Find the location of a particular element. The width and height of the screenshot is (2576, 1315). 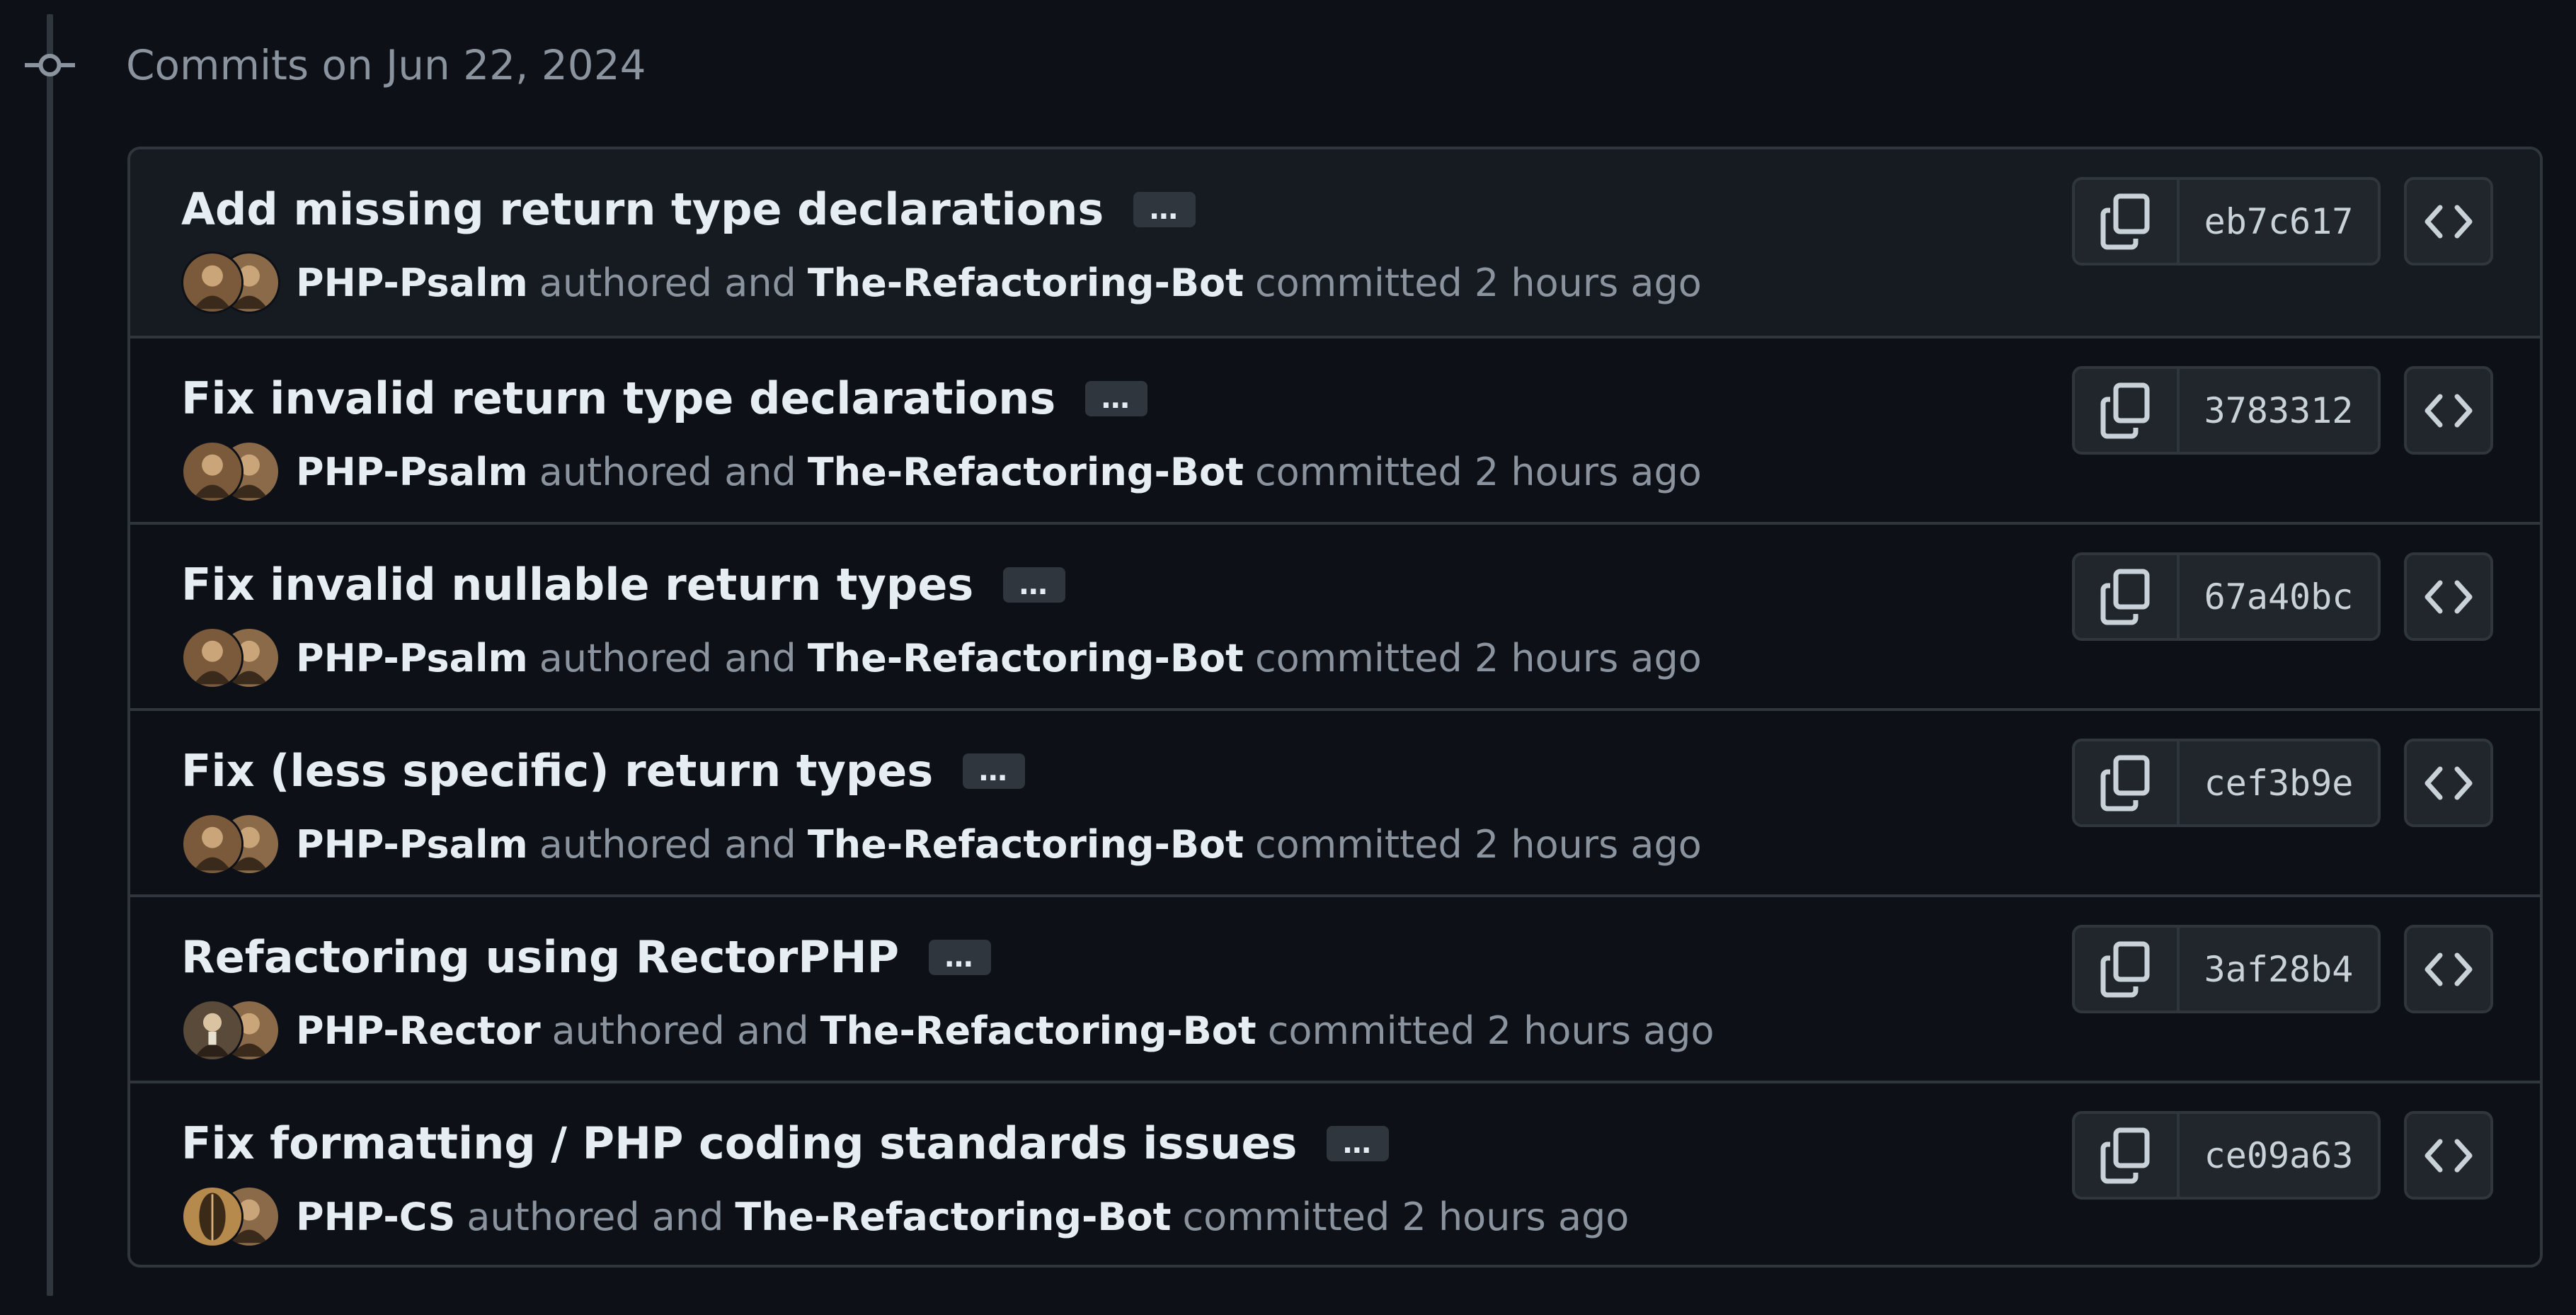

author-link: PHP-CS is located at coordinates (375, 1217).